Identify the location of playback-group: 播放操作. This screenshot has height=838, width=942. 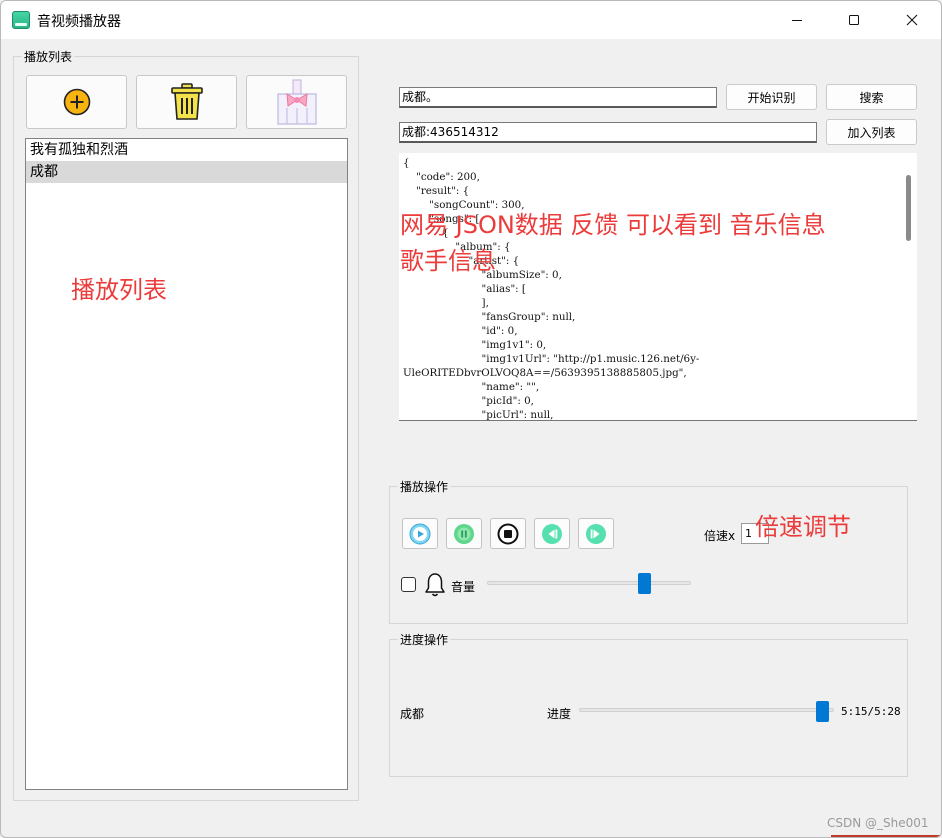
(648, 551).